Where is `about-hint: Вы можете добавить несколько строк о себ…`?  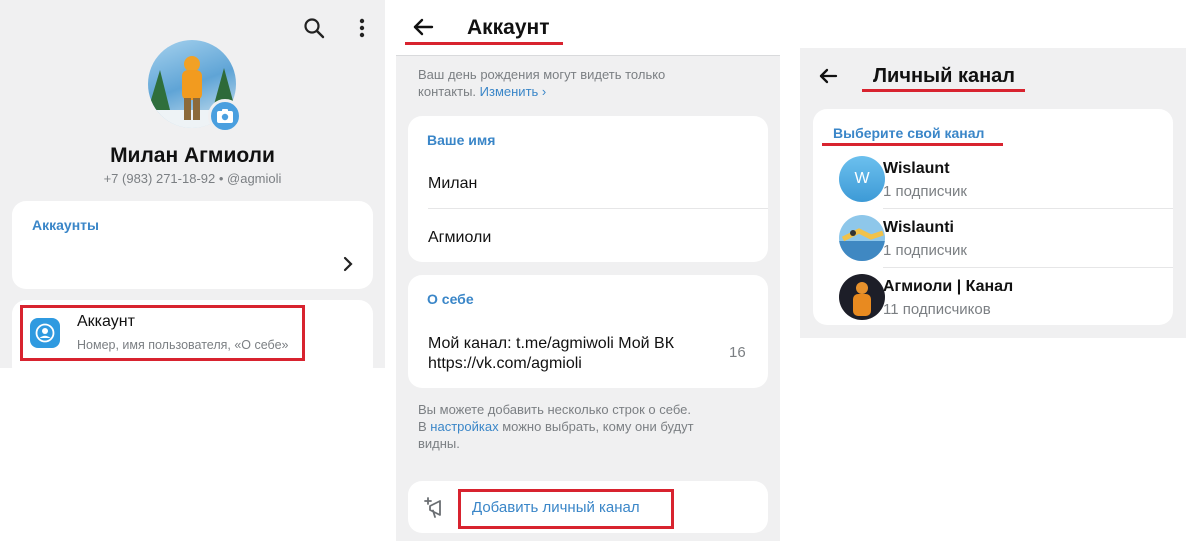 about-hint: Вы можете добавить несколько строк о себ… is located at coordinates (556, 426).